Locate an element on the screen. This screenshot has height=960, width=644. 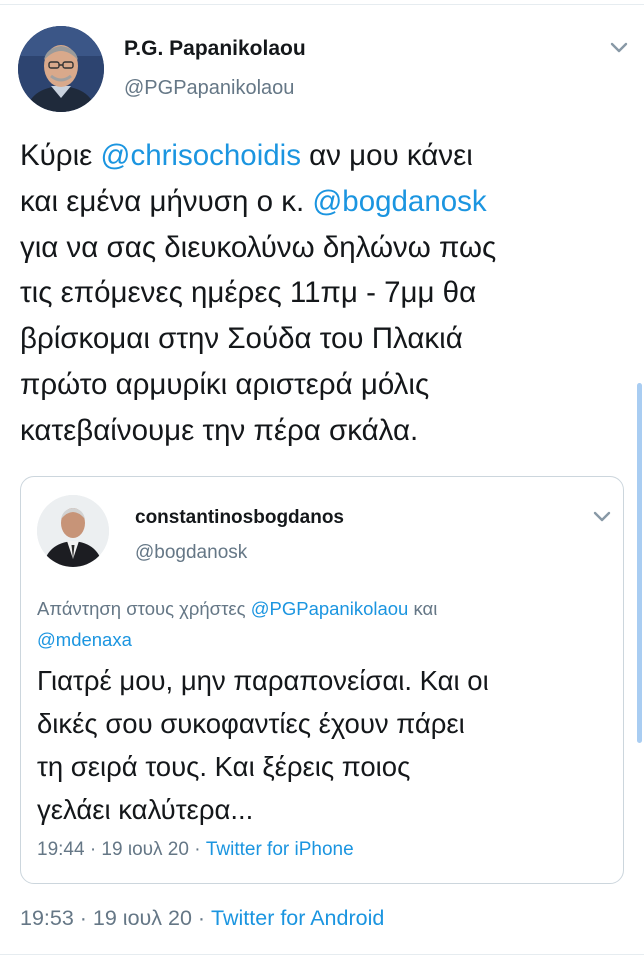
mention-link: @chrisochoidis is located at coordinates (201, 155).